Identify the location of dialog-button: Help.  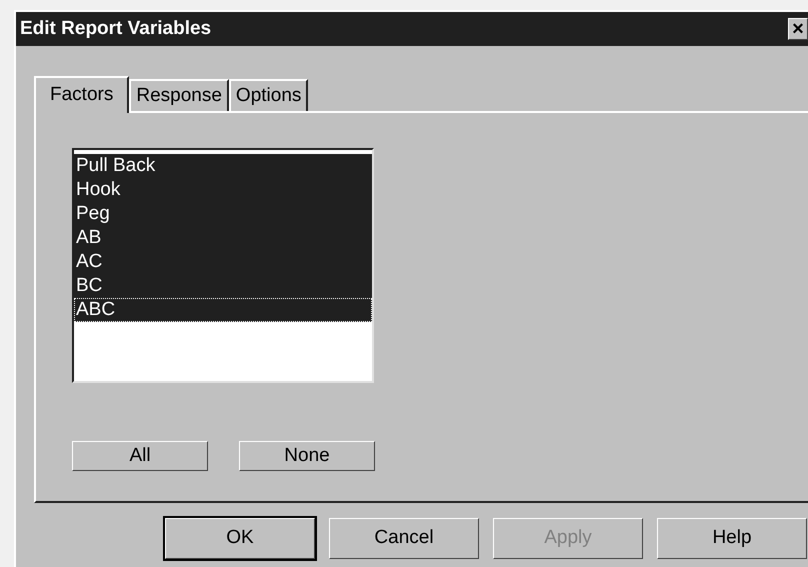
(732, 538).